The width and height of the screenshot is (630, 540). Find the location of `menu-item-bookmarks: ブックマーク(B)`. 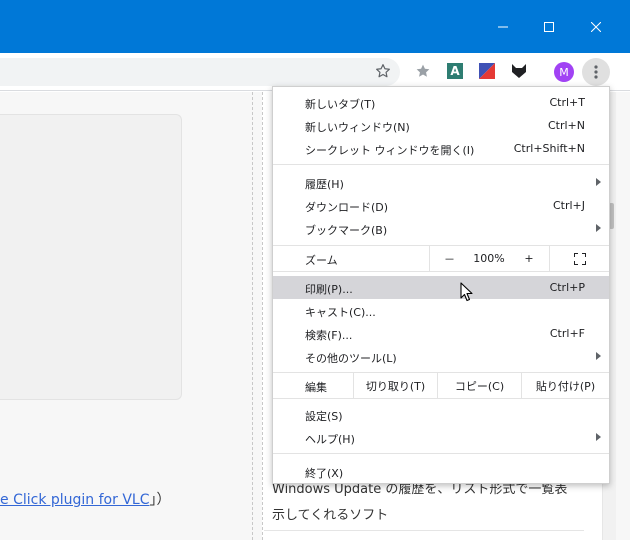

menu-item-bookmarks: ブックマーク(B) is located at coordinates (441, 228).